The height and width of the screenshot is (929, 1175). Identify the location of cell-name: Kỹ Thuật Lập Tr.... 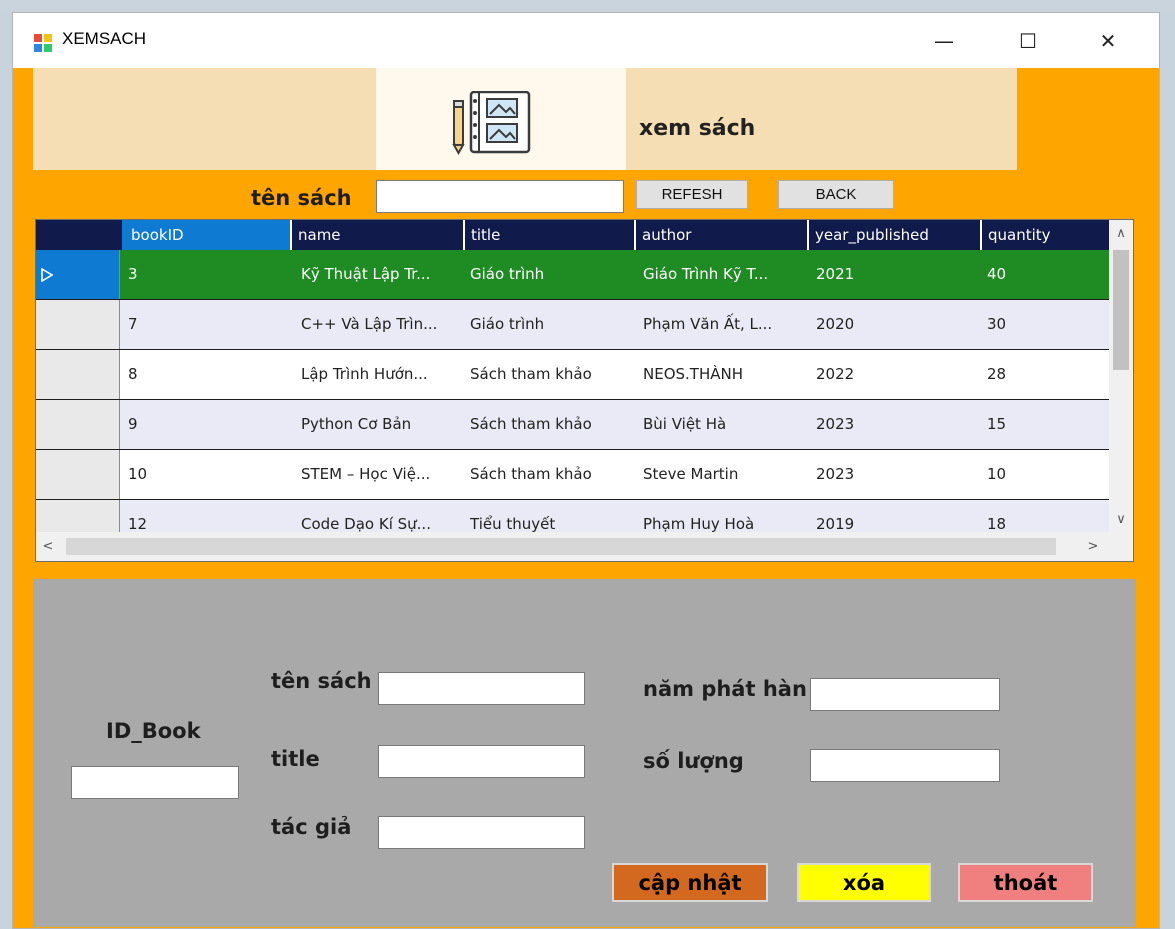
(383, 274).